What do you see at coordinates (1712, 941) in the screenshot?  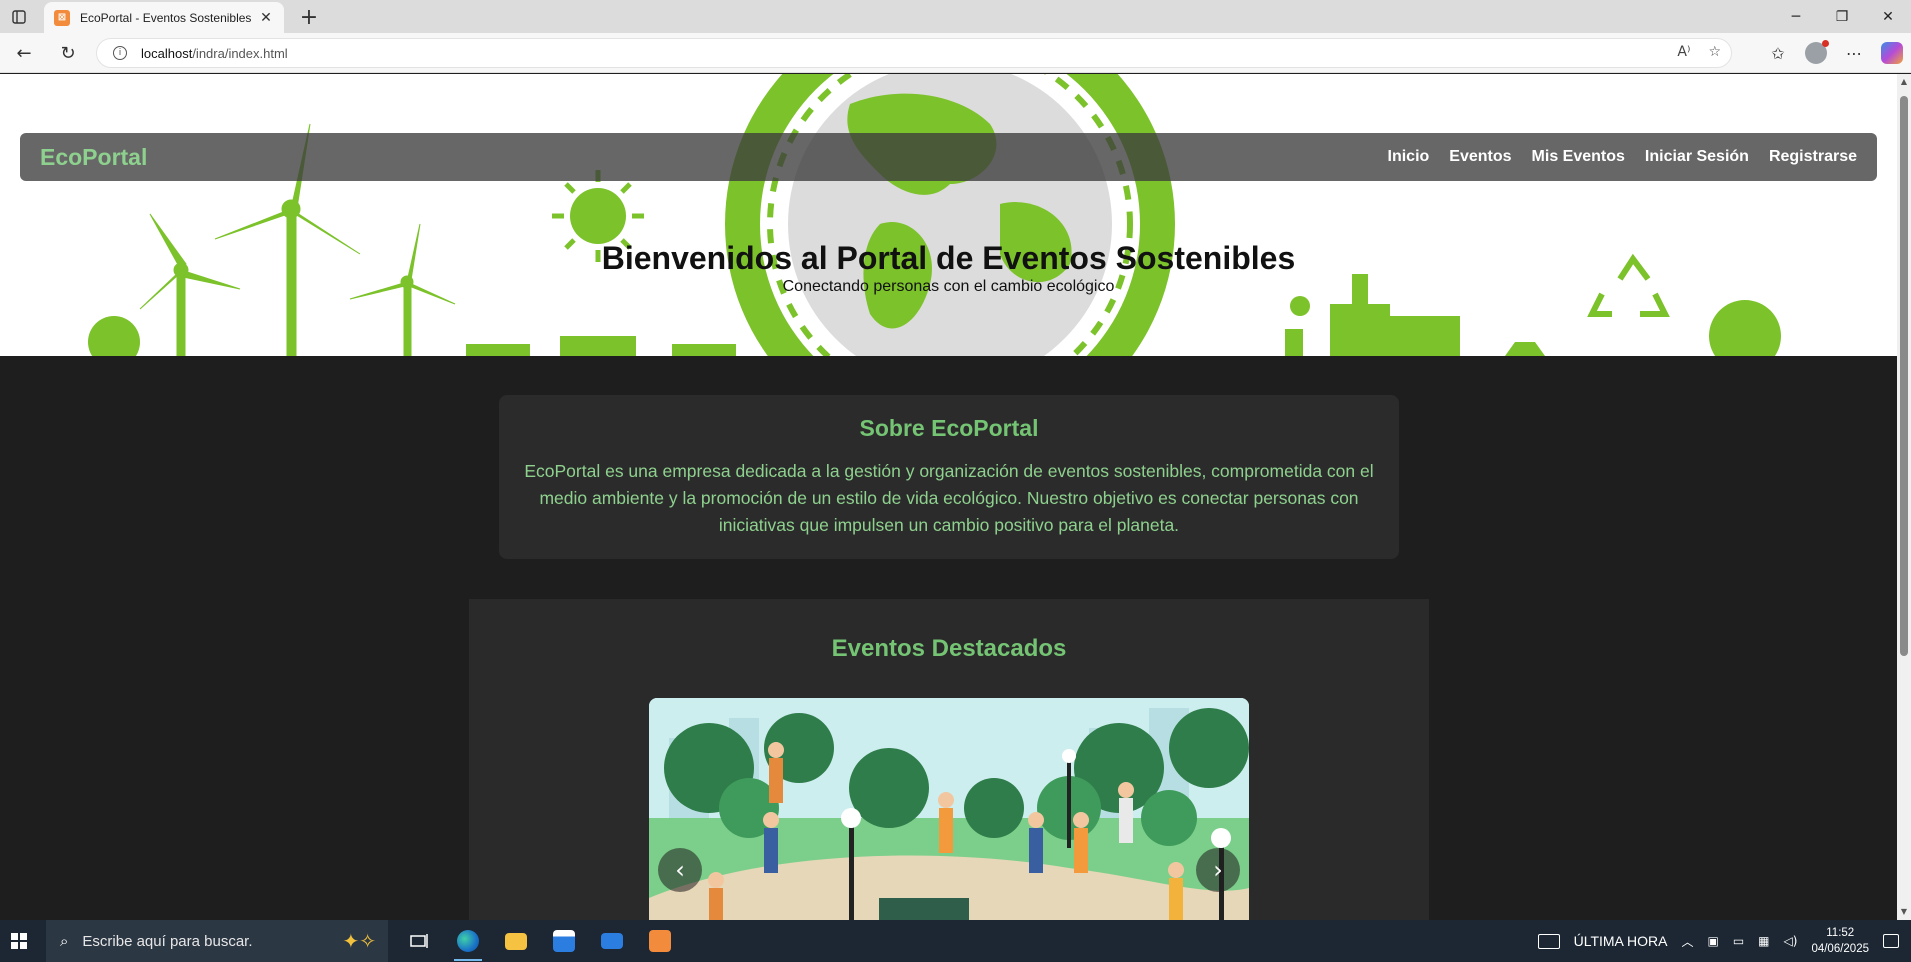 I see `meet-now-icon: ▣` at bounding box center [1712, 941].